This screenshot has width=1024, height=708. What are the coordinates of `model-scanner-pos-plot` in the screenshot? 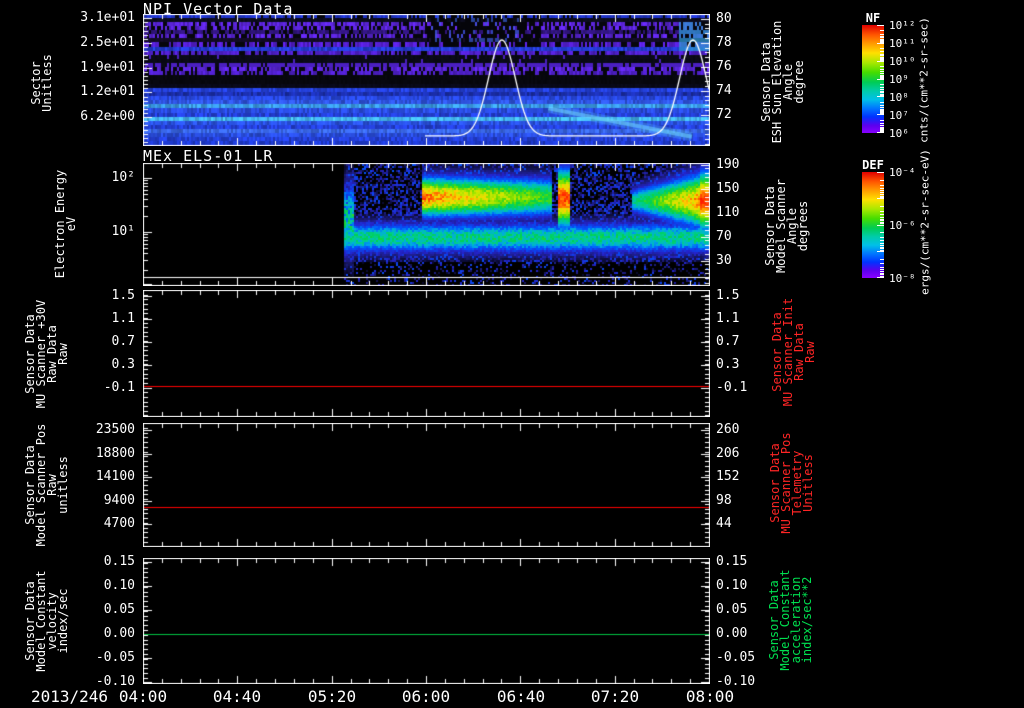 It's located at (426, 485).